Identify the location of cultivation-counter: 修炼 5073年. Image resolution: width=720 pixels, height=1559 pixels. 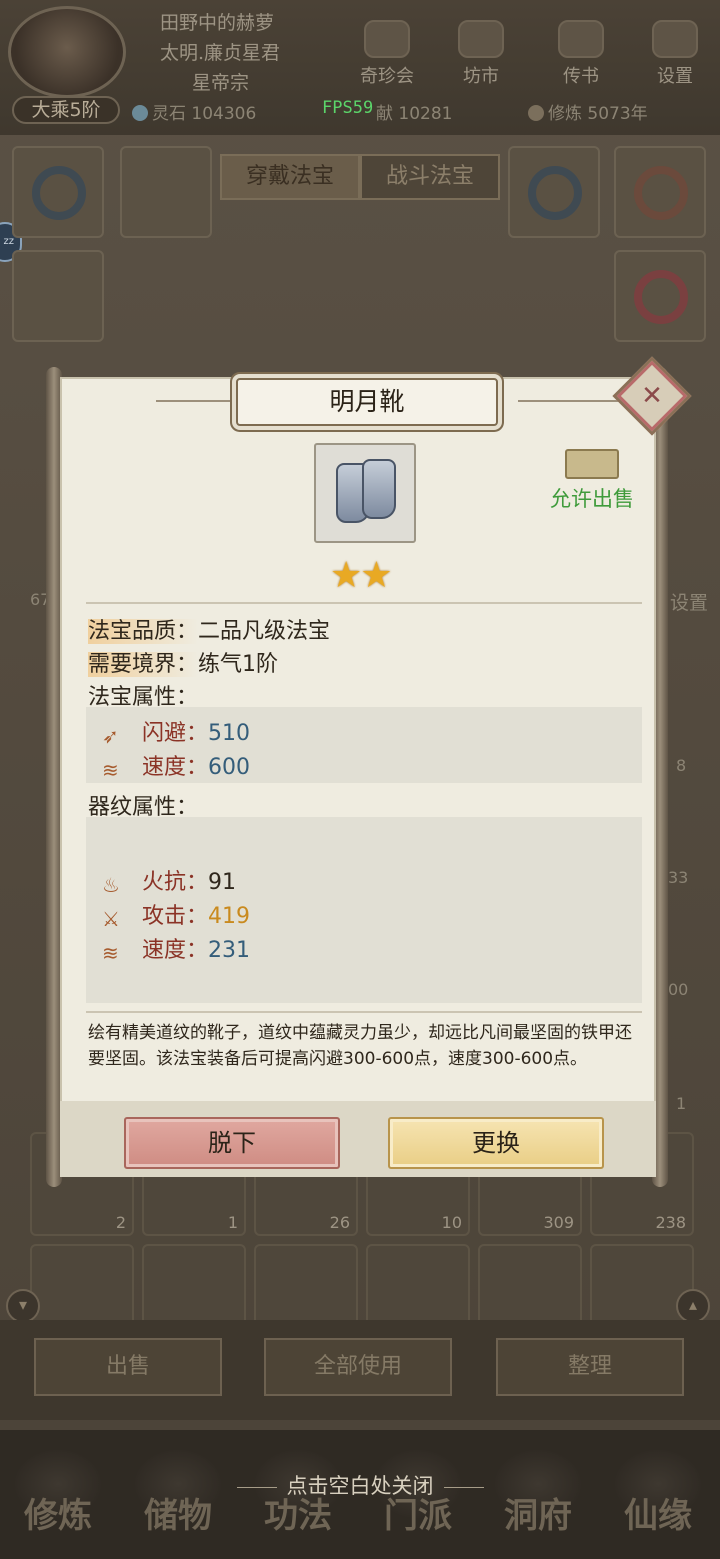
(588, 114).